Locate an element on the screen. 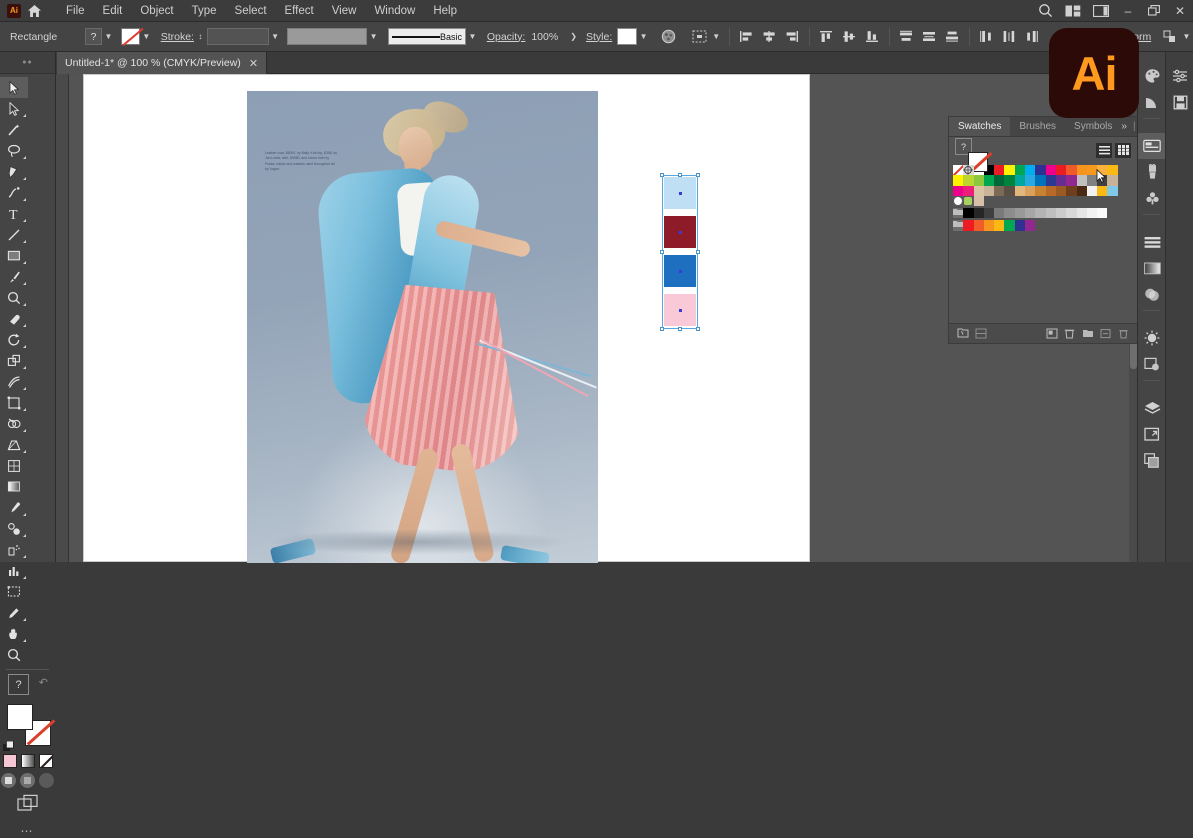 The height and width of the screenshot is (838, 1193). swatch-gray-fafafa is located at coordinates (1102, 213).